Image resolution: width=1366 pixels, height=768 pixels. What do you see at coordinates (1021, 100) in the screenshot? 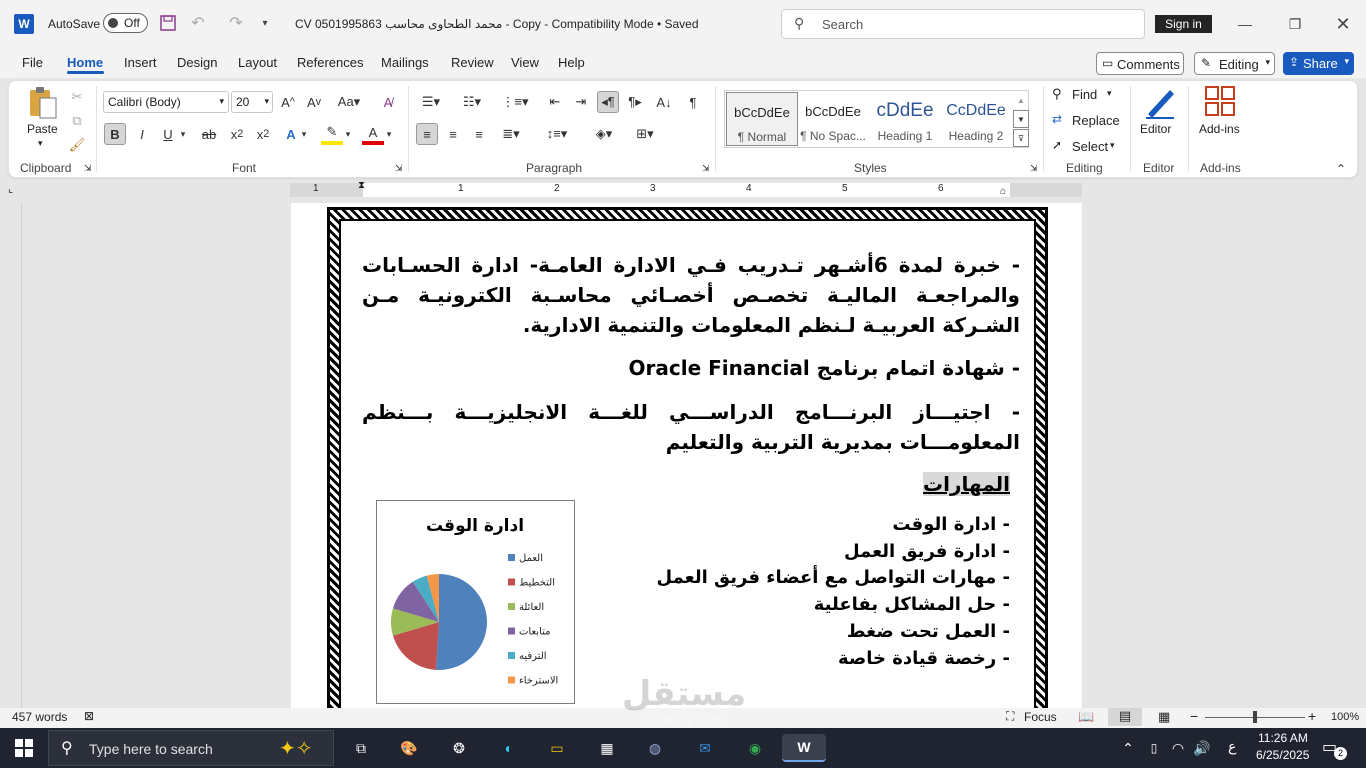
I see `styles-scroll-up-icon: ▲` at bounding box center [1021, 100].